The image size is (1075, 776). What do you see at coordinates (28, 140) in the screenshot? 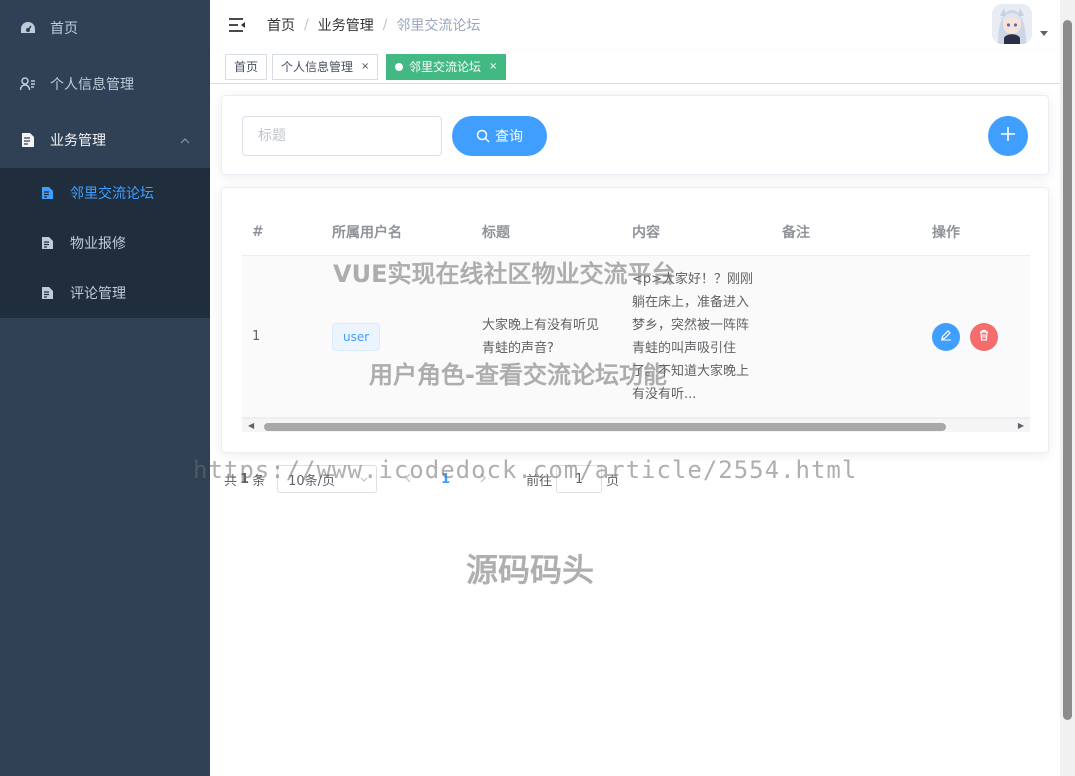
I see `business-icon` at bounding box center [28, 140].